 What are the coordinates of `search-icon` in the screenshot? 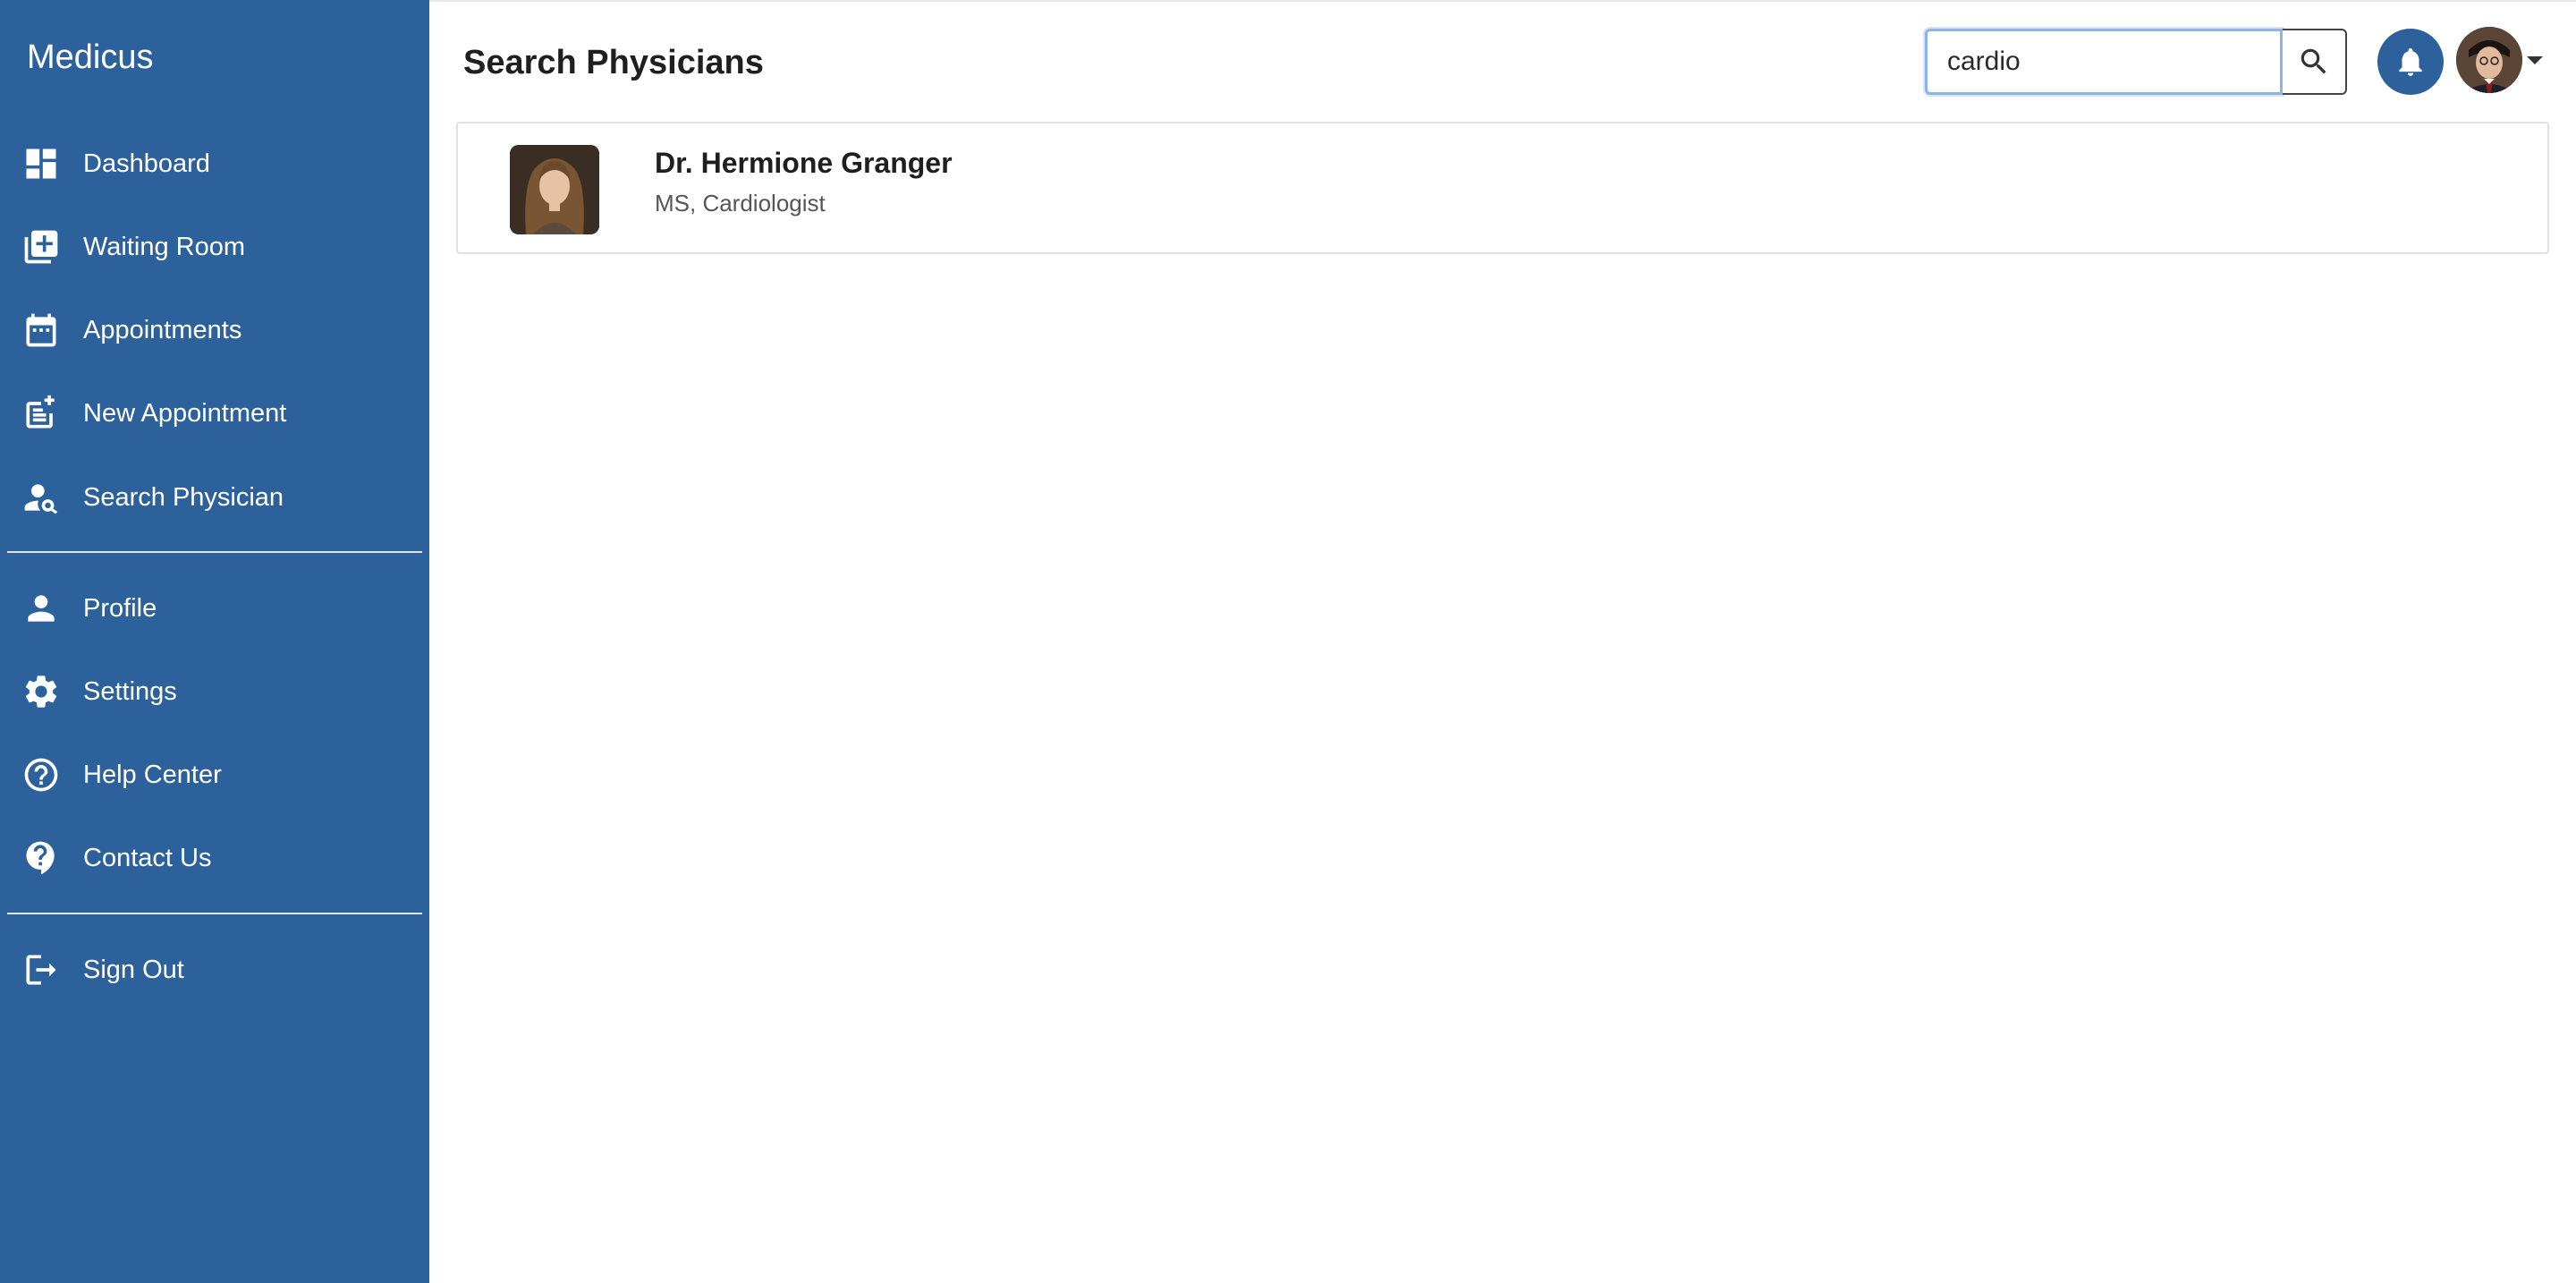 It's located at (2314, 62).